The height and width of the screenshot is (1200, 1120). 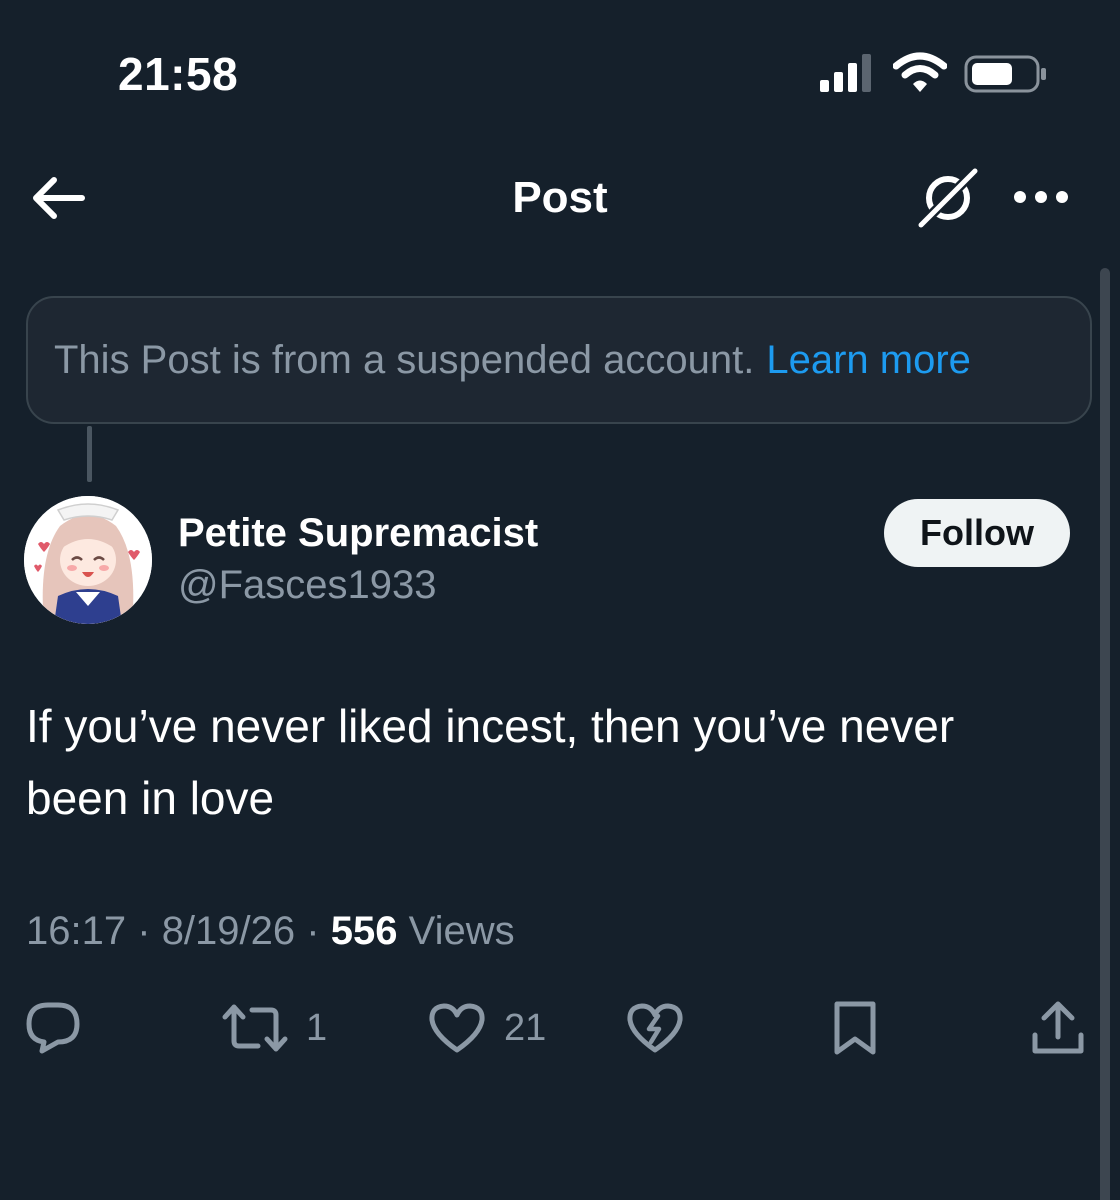 I want to click on post-meta: 16:17 · 8/19/26 · 556 Views, so click(x=270, y=931).